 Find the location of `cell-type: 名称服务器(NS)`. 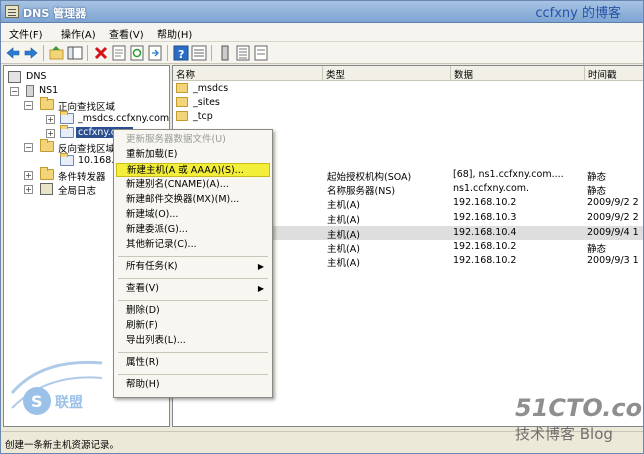

cell-type: 名称服务器(NS) is located at coordinates (361, 191).